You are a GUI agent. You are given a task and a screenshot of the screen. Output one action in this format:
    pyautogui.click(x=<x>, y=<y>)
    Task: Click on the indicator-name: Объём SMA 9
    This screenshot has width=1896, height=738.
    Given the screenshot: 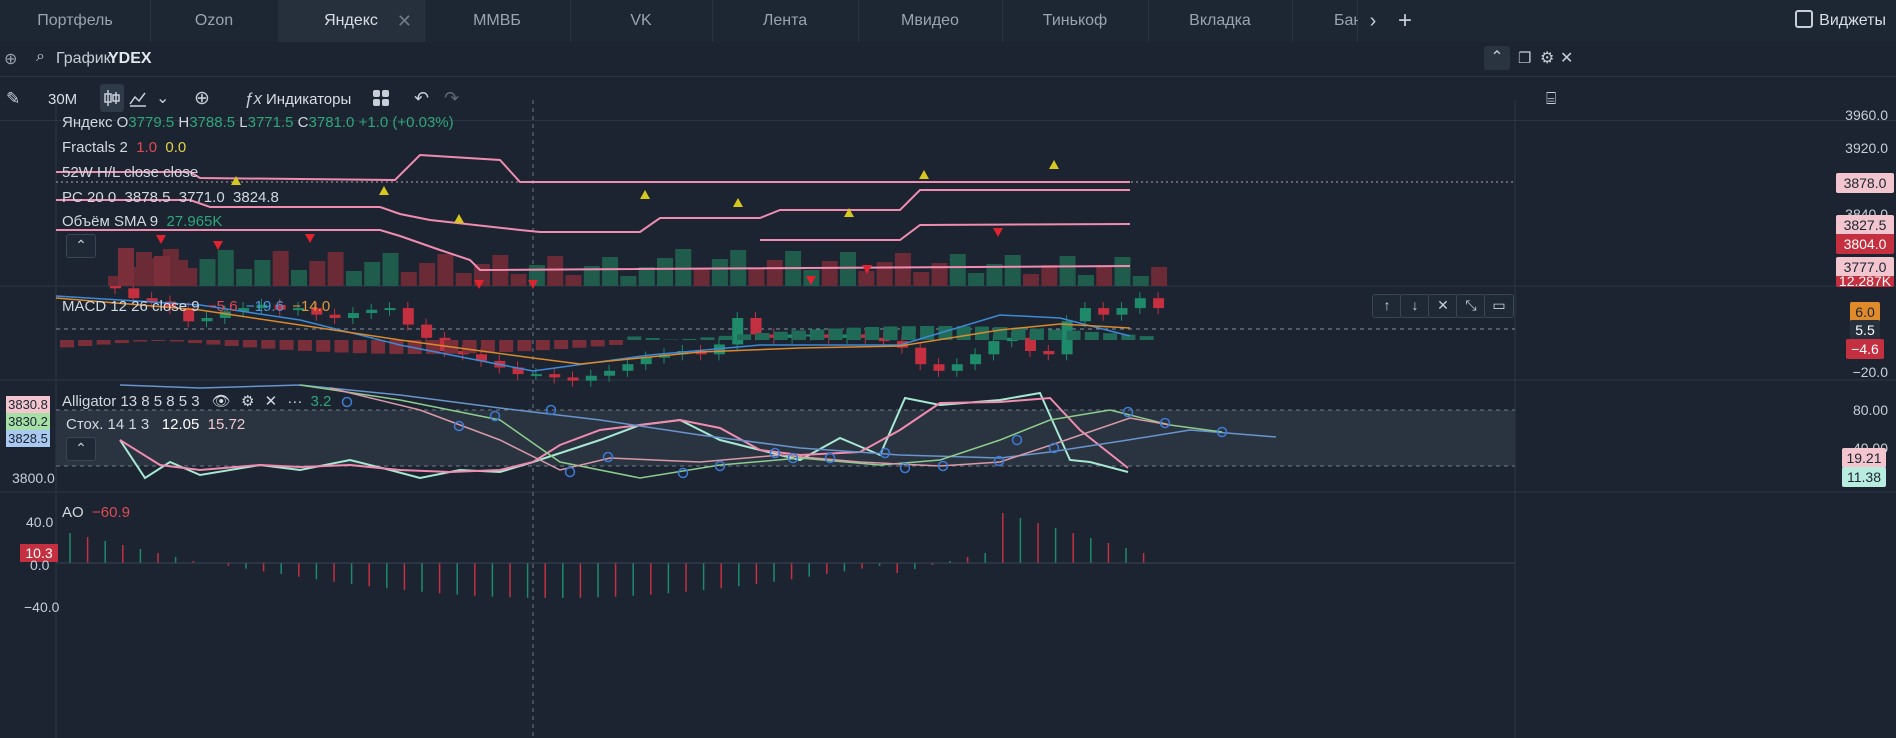 What is the action you would take?
    pyautogui.click(x=110, y=221)
    